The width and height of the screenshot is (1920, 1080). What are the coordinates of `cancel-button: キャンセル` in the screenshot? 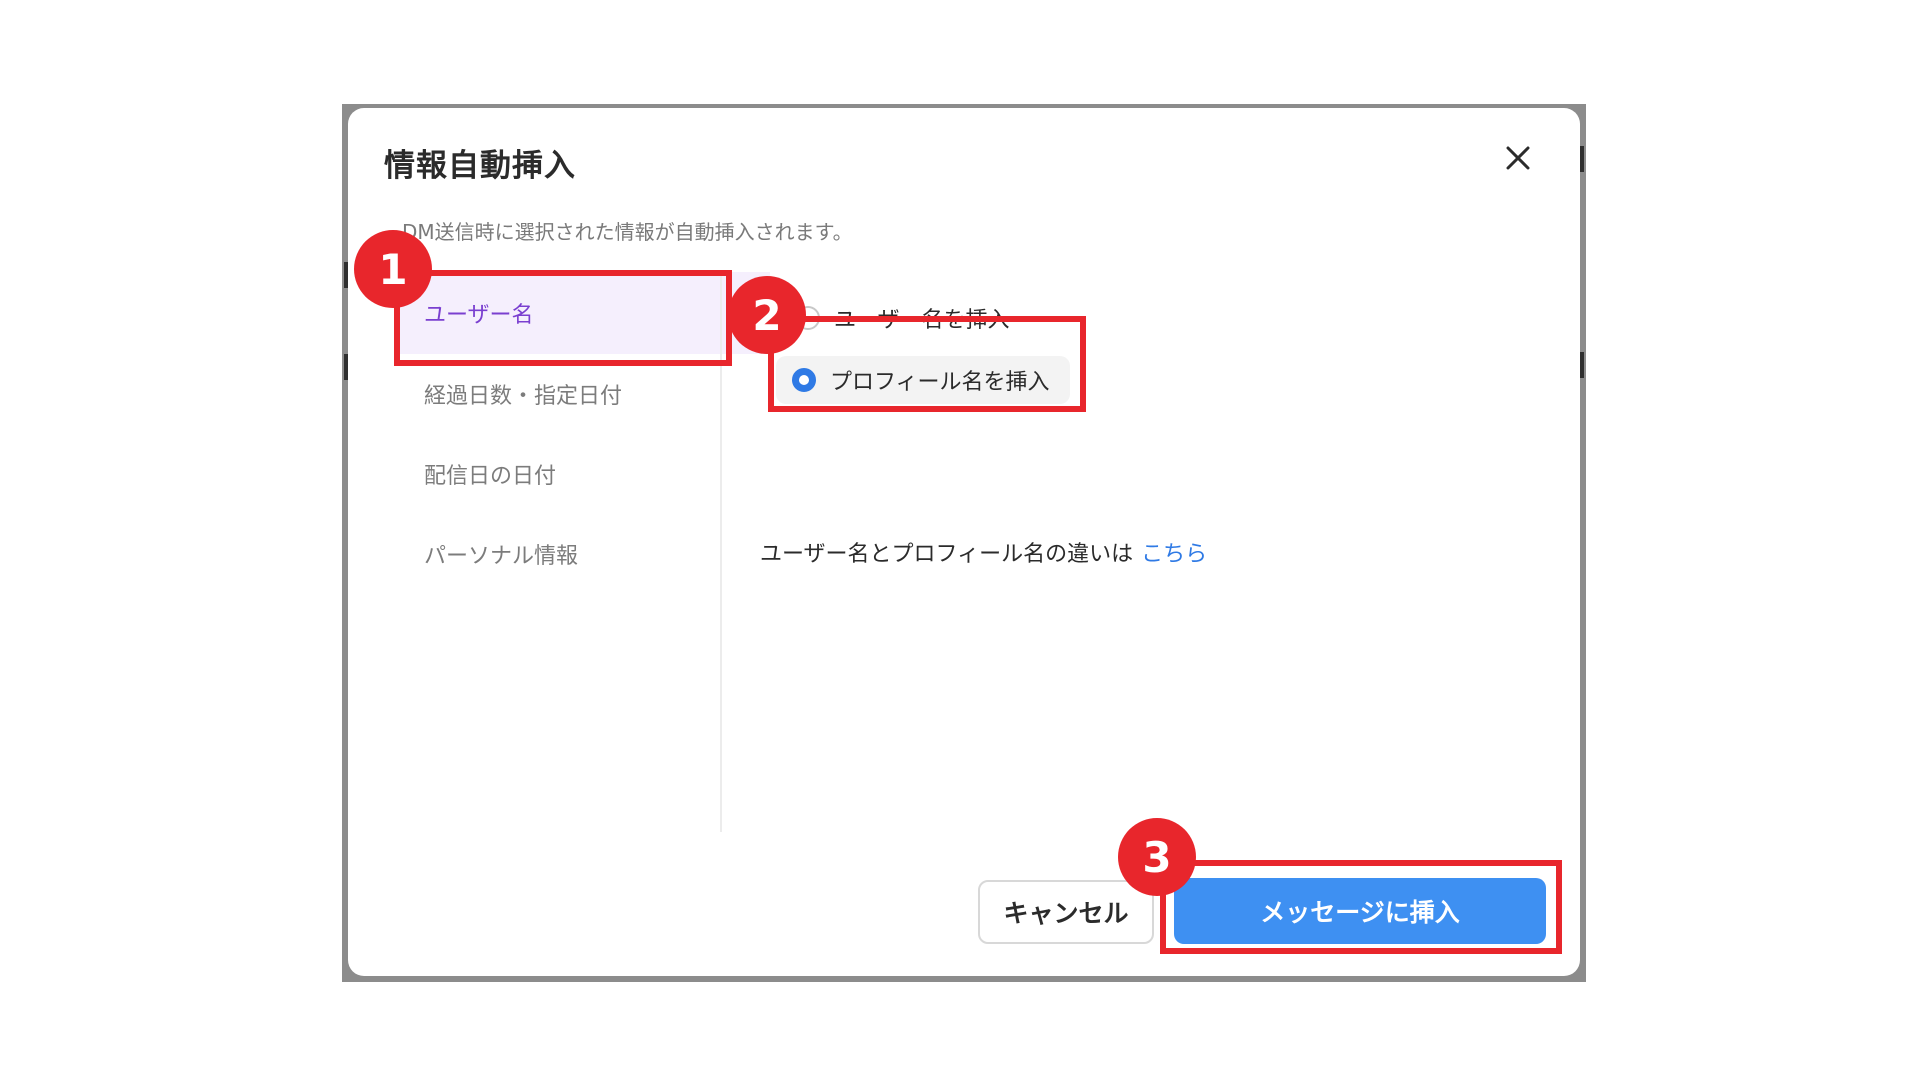 It's located at (1066, 912).